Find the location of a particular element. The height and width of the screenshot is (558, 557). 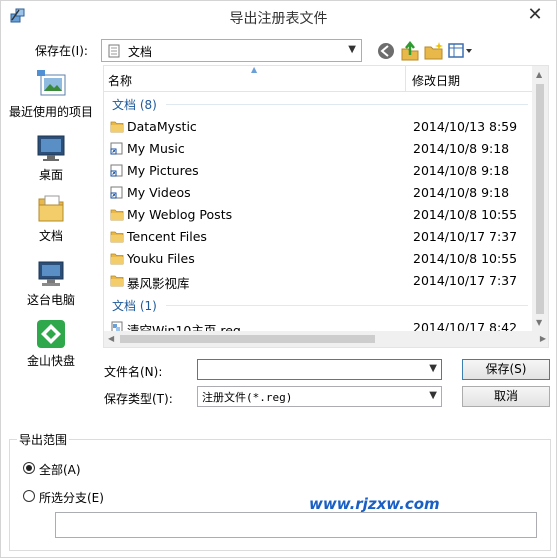

scroll-down-icon: ▼ is located at coordinates (539, 322).